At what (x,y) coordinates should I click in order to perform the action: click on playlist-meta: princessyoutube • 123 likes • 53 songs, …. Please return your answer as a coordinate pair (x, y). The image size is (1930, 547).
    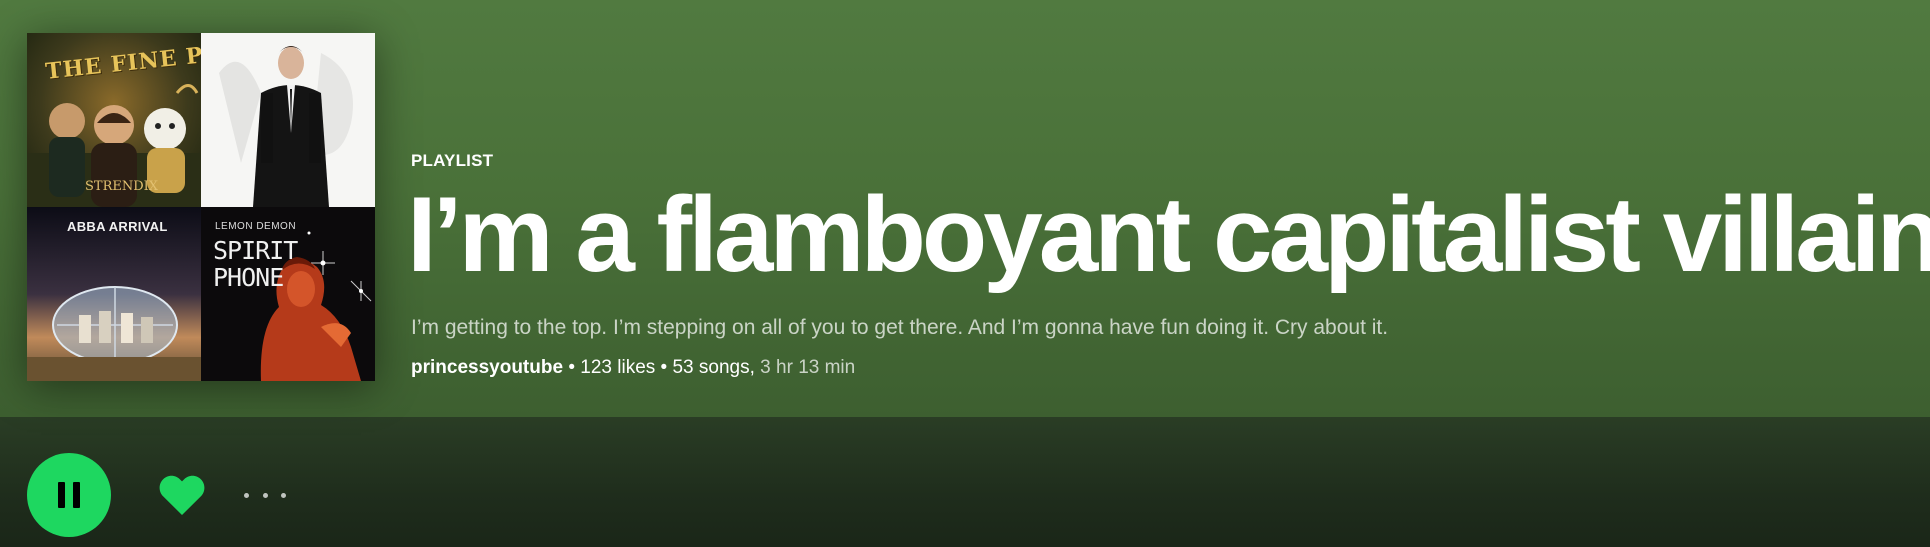
    Looking at the image, I should click on (633, 368).